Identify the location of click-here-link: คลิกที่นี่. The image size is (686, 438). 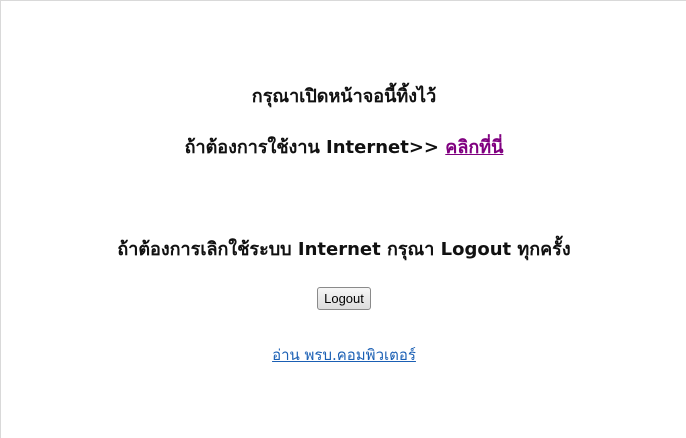
(474, 147).